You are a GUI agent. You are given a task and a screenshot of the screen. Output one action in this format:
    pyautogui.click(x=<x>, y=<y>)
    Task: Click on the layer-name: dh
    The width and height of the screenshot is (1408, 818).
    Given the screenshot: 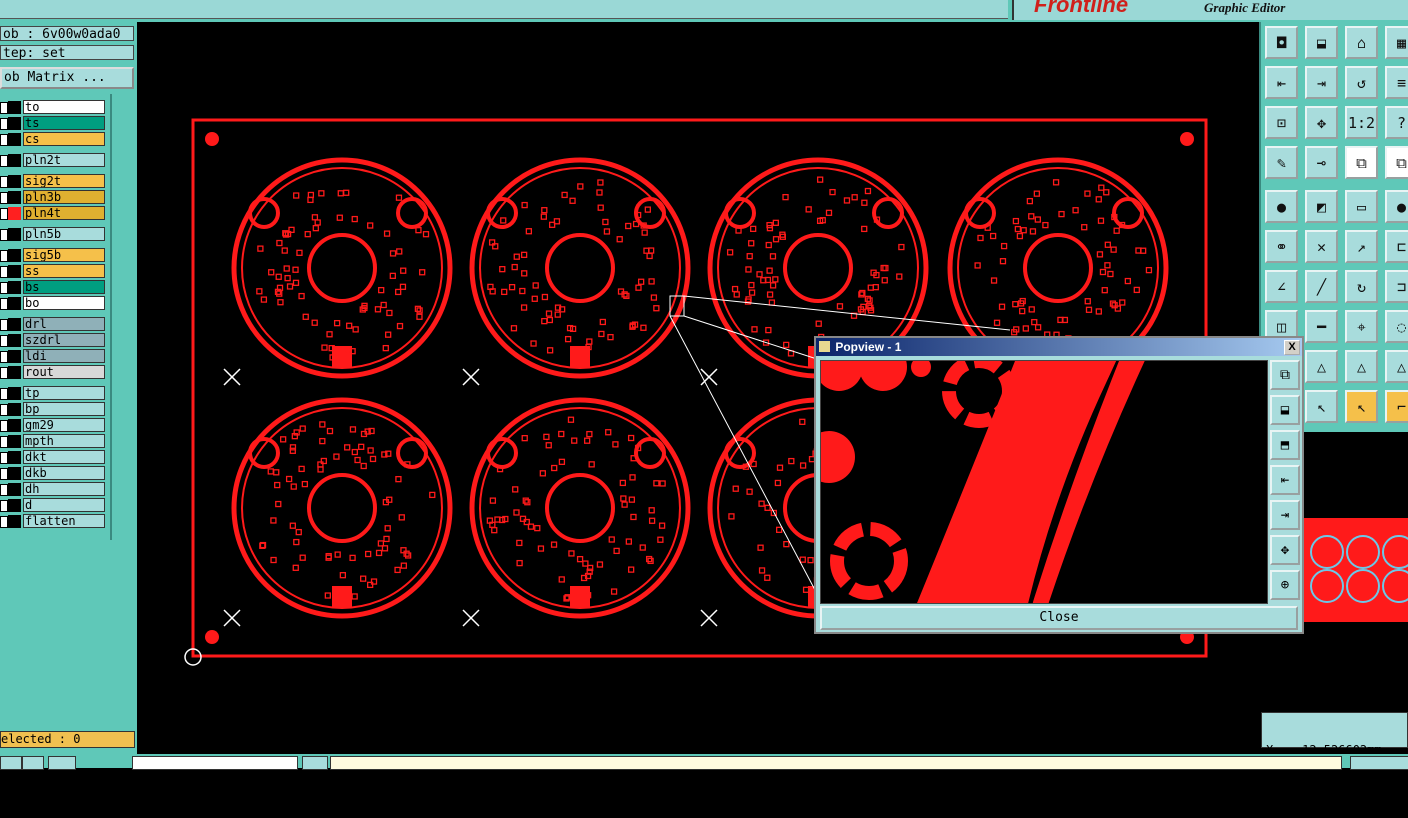 What is the action you would take?
    pyautogui.click(x=64, y=489)
    